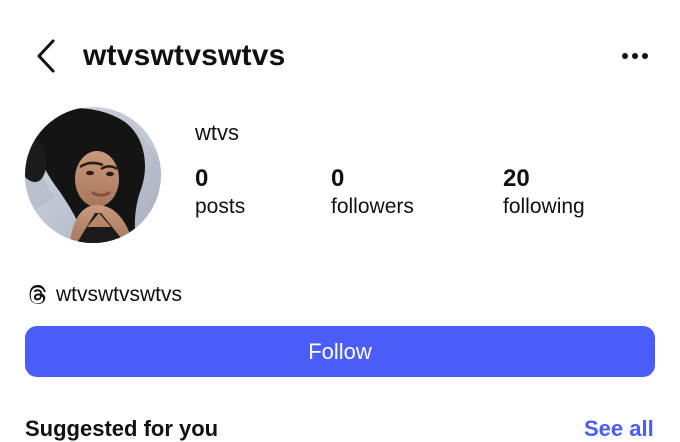 The width and height of the screenshot is (680, 442). Describe the element at coordinates (372, 194) in the screenshot. I see `followers-stat: 0 followers` at that location.